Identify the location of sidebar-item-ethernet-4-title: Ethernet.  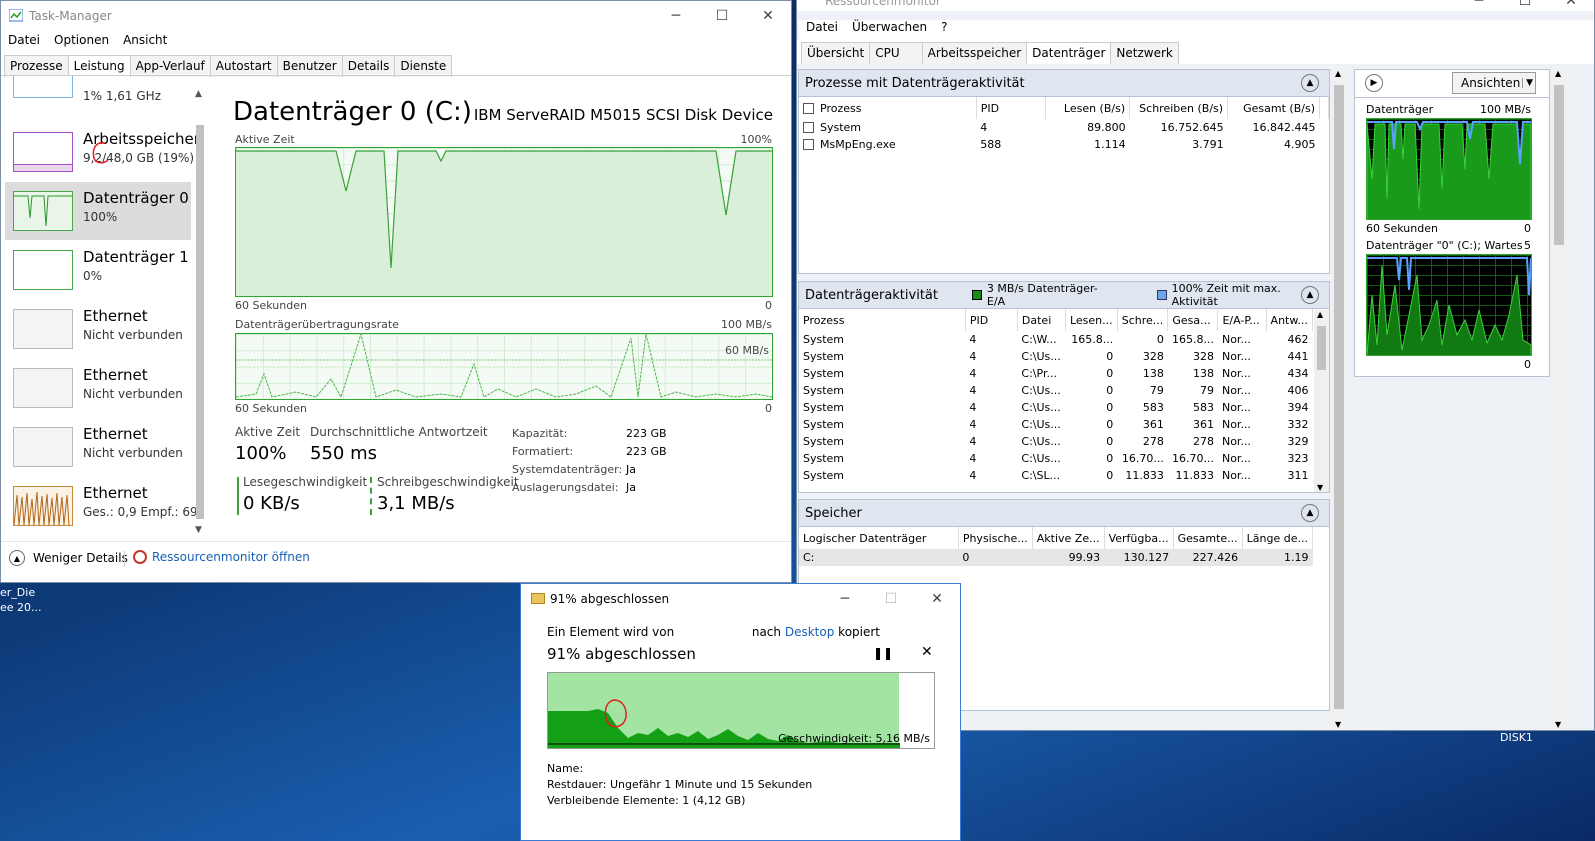
(115, 493).